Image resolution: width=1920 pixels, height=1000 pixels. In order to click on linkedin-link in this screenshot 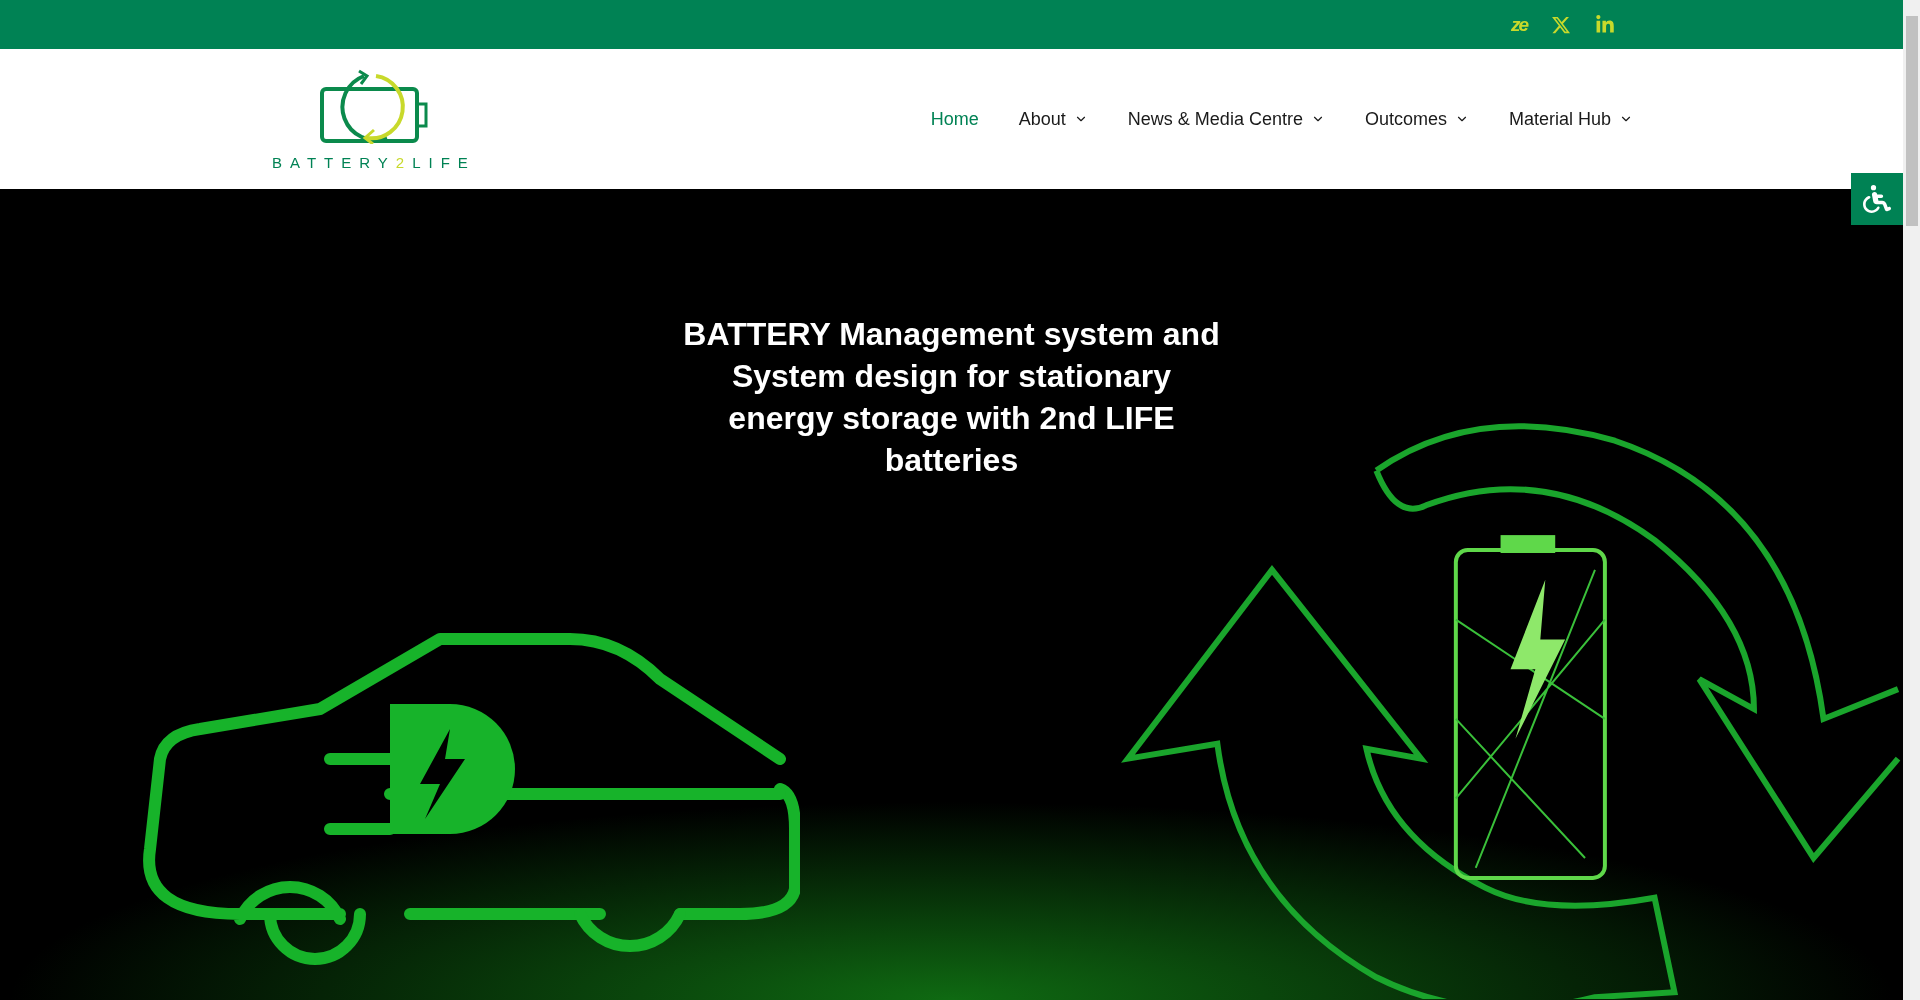, I will do `click(1605, 24)`.